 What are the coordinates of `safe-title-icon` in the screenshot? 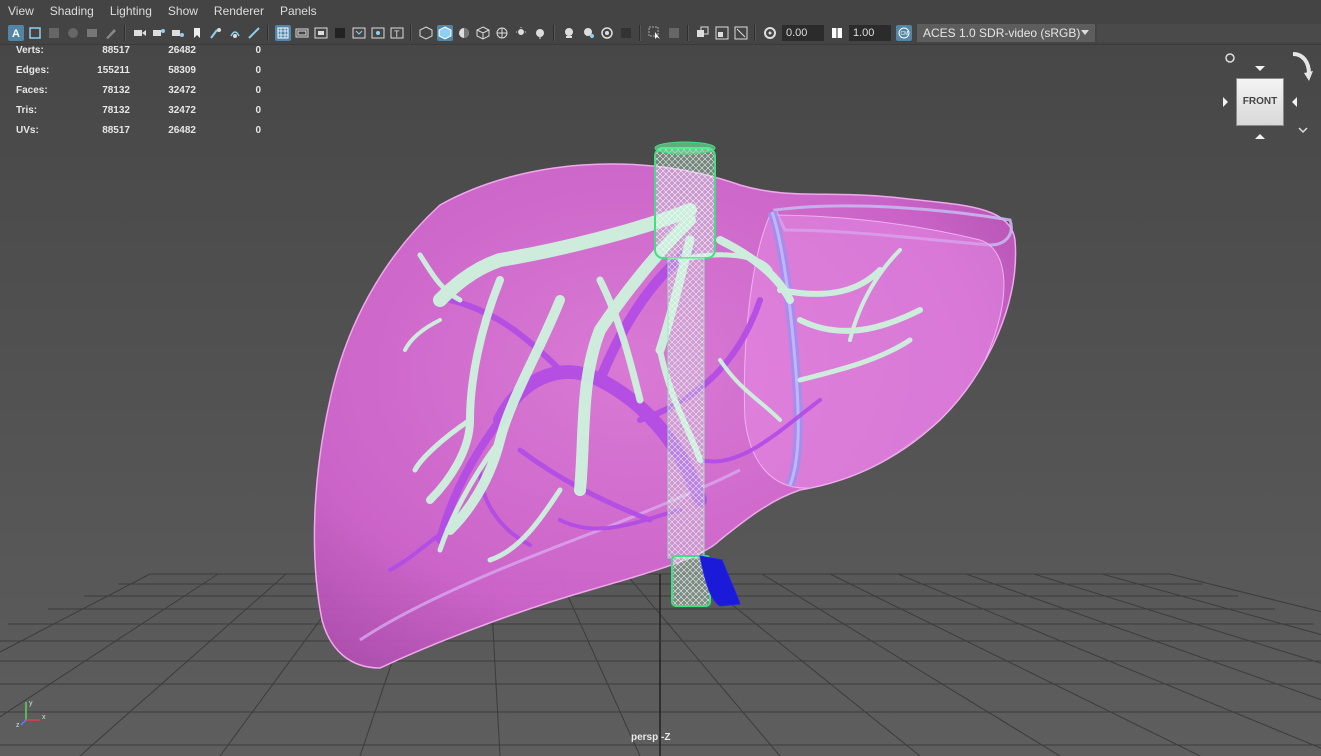 It's located at (254, 33).